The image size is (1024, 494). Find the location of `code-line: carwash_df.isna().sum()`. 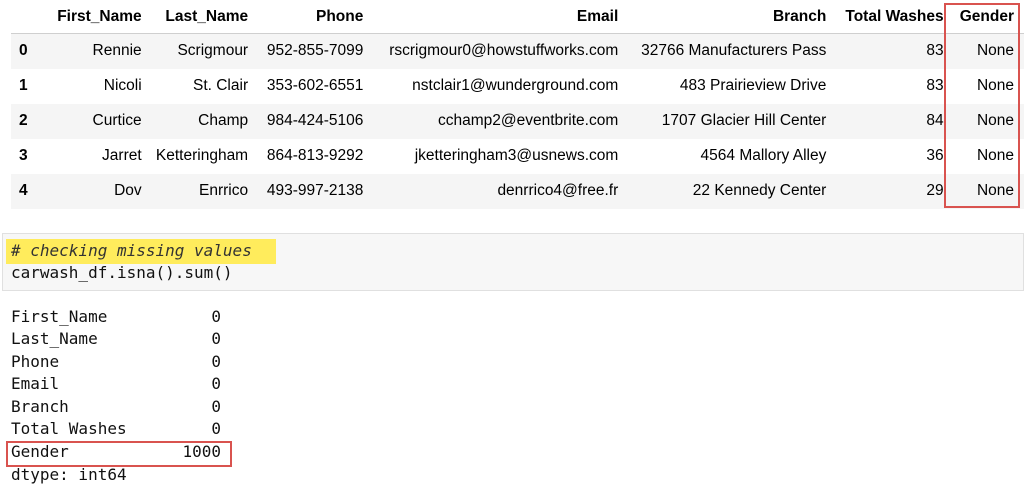

code-line: carwash_df.isna().sum() is located at coordinates (122, 272).